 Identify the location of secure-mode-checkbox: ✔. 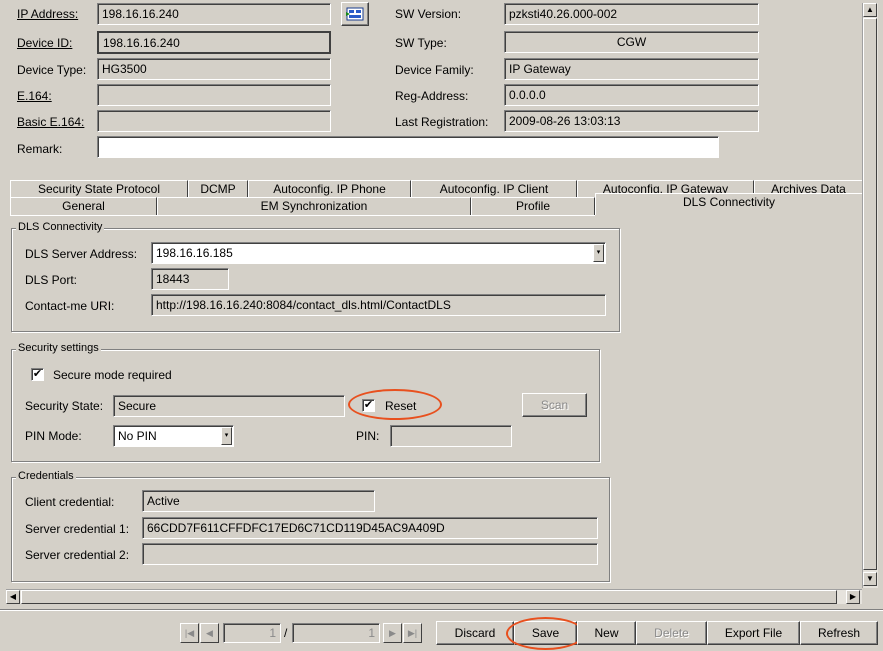
(37, 374).